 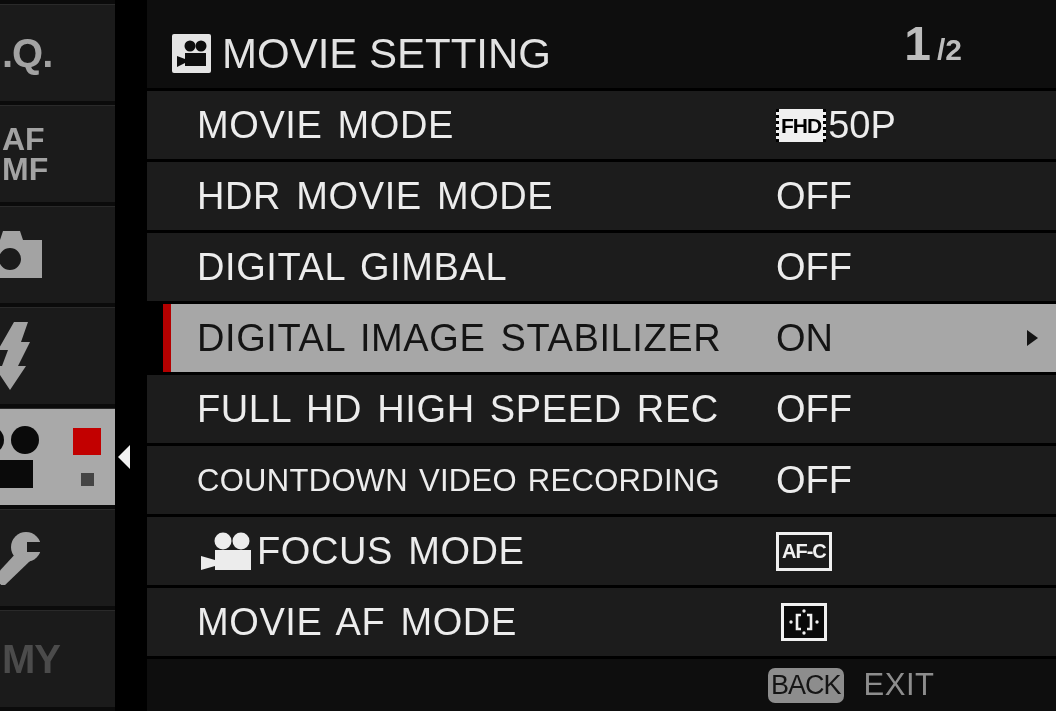 What do you see at coordinates (352, 267) in the screenshot?
I see `setting-label: DIGITAL GIMBAL` at bounding box center [352, 267].